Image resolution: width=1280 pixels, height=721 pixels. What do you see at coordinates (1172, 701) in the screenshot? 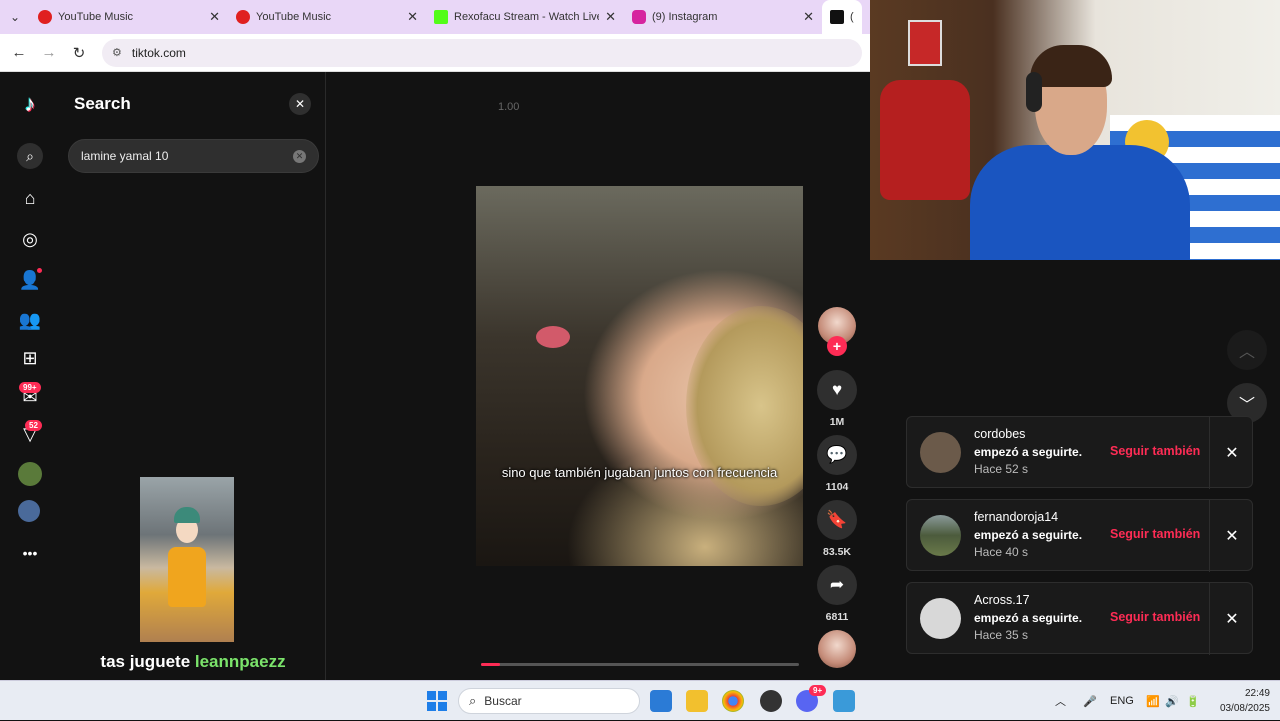
I see `volume-icon: 🔊` at bounding box center [1172, 701].